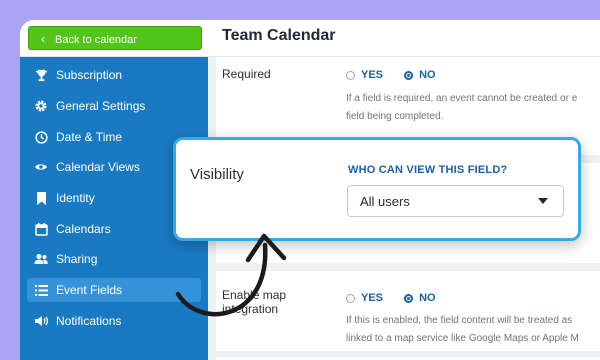 This screenshot has width=600, height=360. What do you see at coordinates (98, 167) in the screenshot?
I see `sidebar-item-label: Calendar Views` at bounding box center [98, 167].